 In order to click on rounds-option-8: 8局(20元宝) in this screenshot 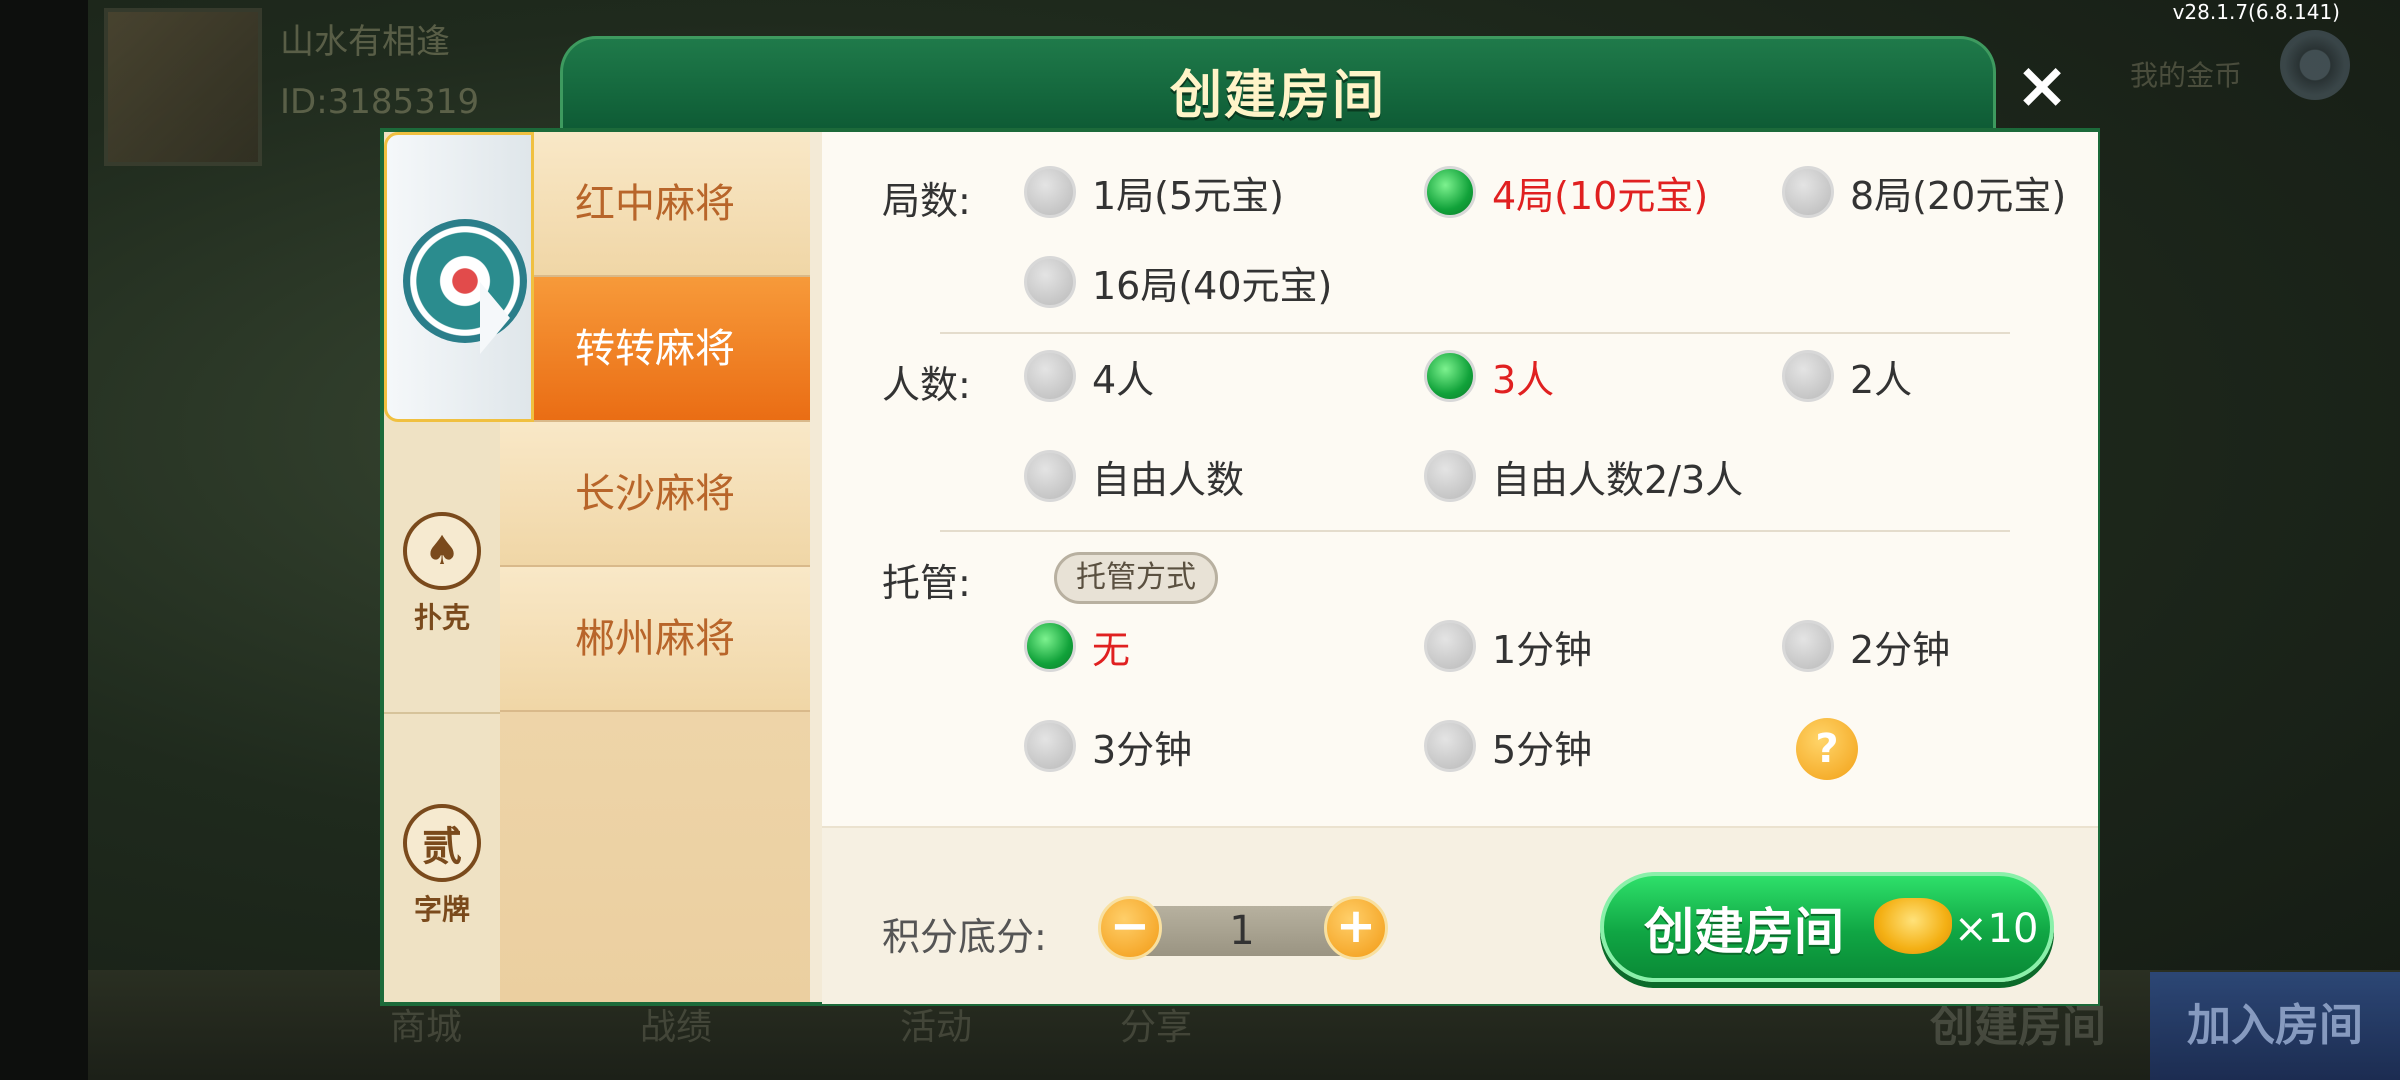, I will do `click(1924, 192)`.